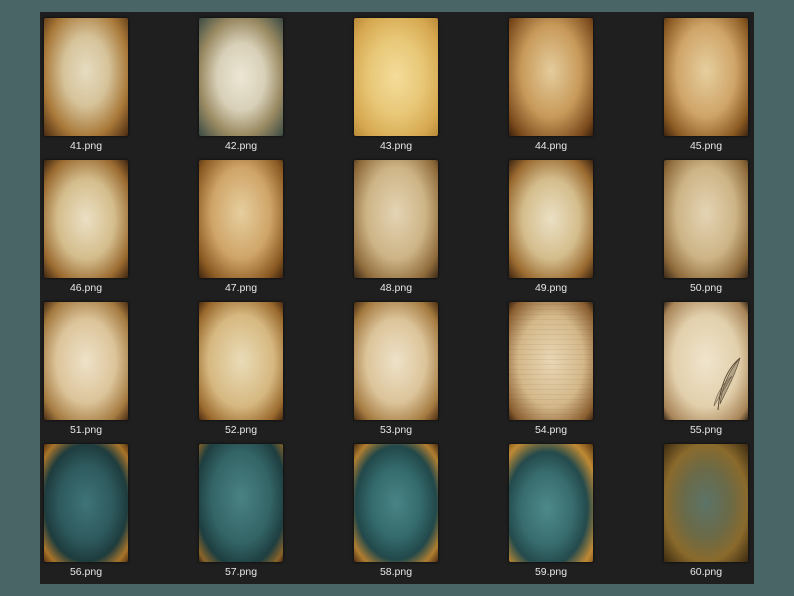 The height and width of the screenshot is (596, 794). I want to click on file-tile-55: 55.png, so click(706, 366).